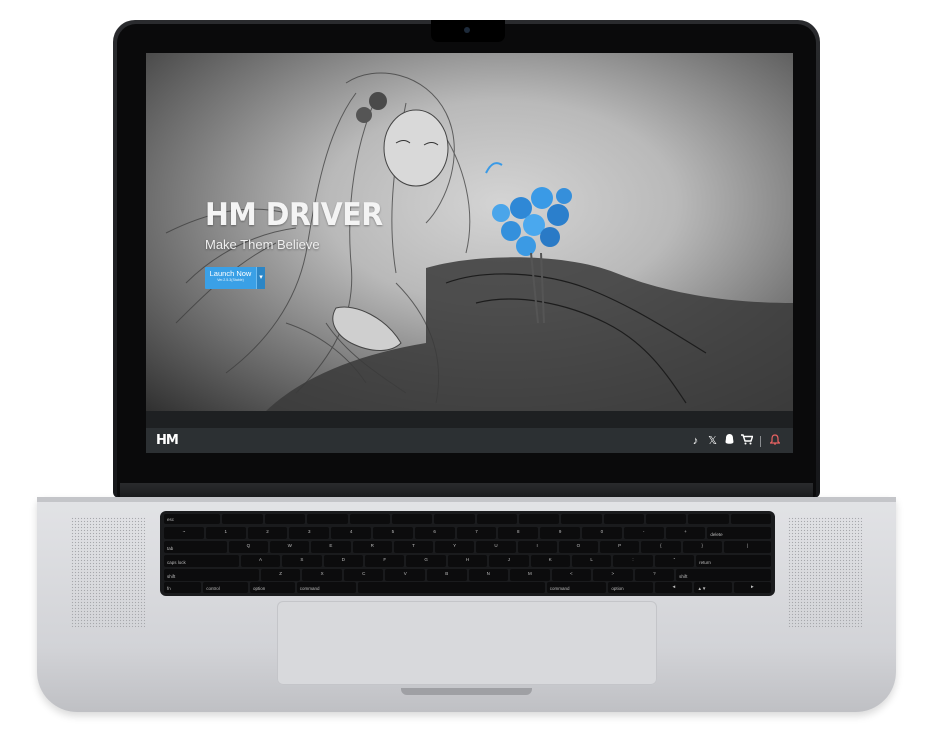 This screenshot has width=933, height=740. Describe the element at coordinates (729, 441) in the screenshot. I see `qq-icon` at that location.